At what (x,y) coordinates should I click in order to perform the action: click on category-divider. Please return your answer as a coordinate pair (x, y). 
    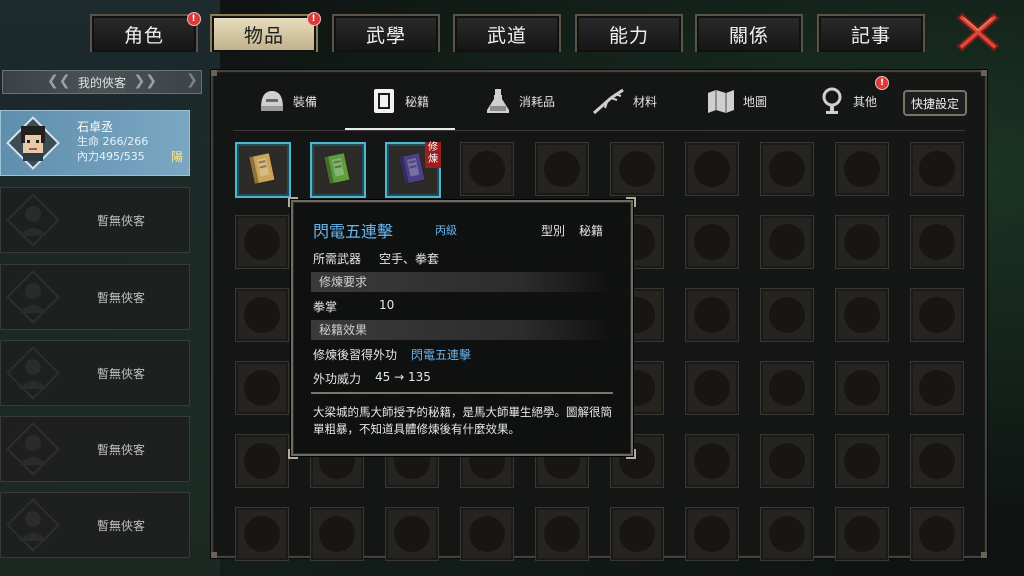
    Looking at the image, I should click on (599, 130).